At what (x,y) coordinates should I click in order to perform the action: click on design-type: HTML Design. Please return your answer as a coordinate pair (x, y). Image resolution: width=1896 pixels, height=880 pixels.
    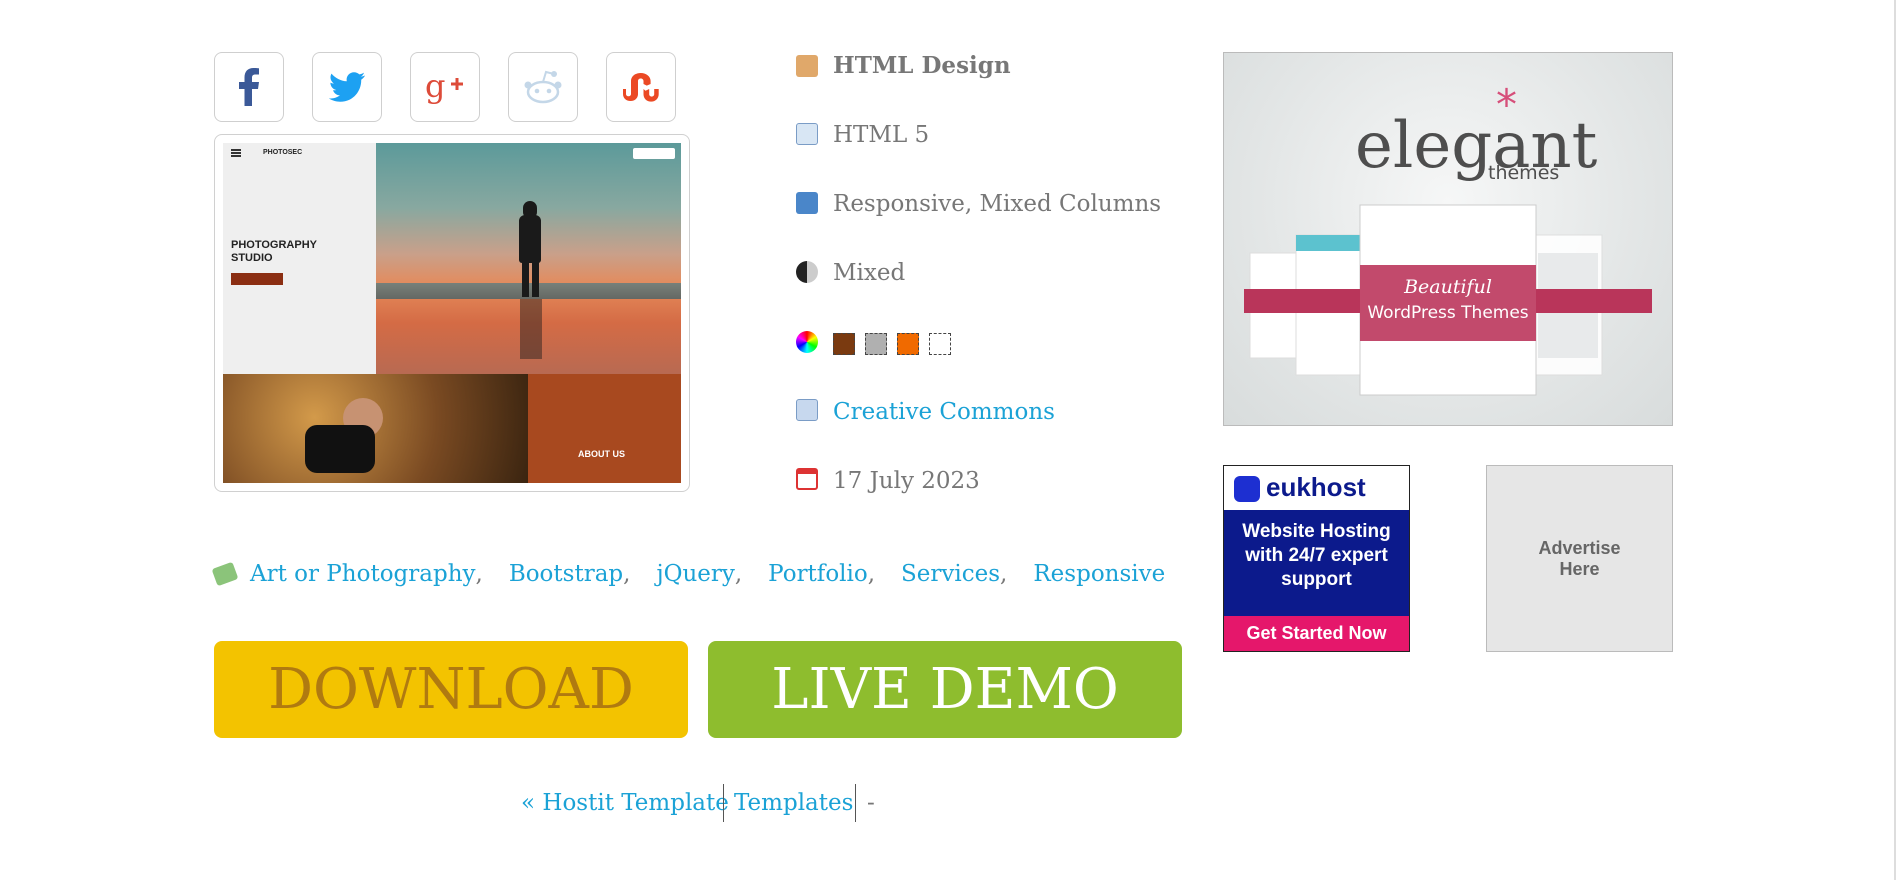
    Looking at the image, I should click on (922, 65).